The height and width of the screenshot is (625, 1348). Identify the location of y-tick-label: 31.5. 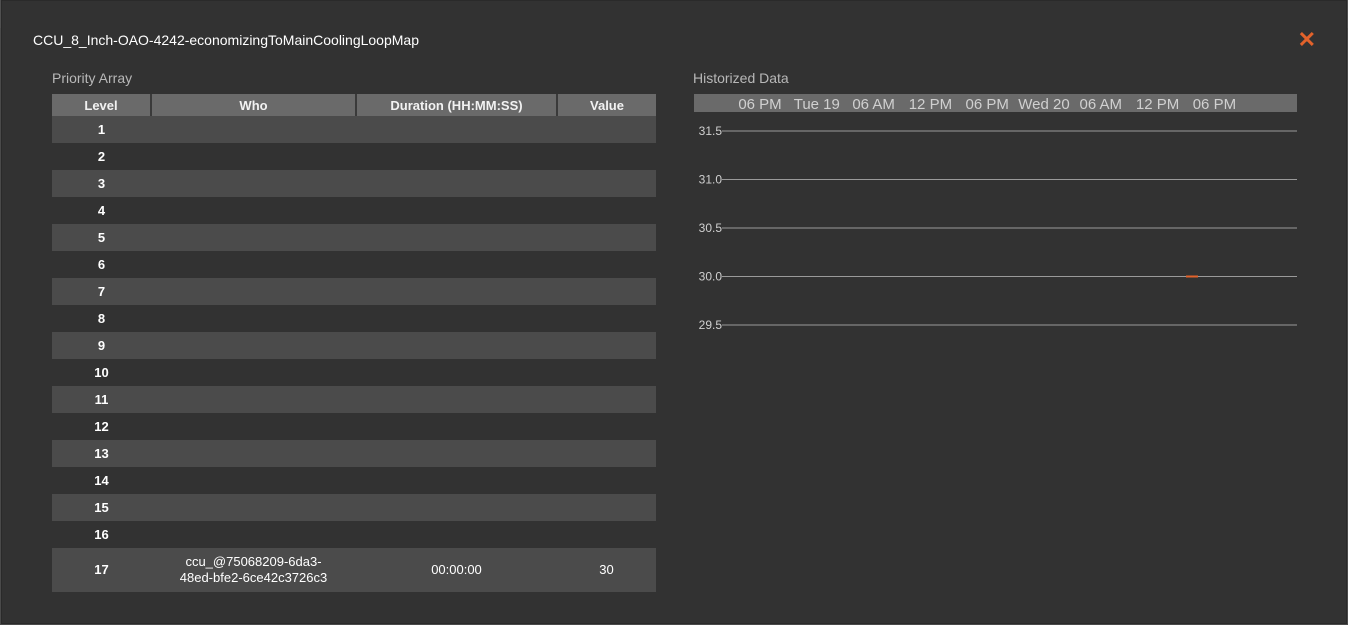
(711, 131).